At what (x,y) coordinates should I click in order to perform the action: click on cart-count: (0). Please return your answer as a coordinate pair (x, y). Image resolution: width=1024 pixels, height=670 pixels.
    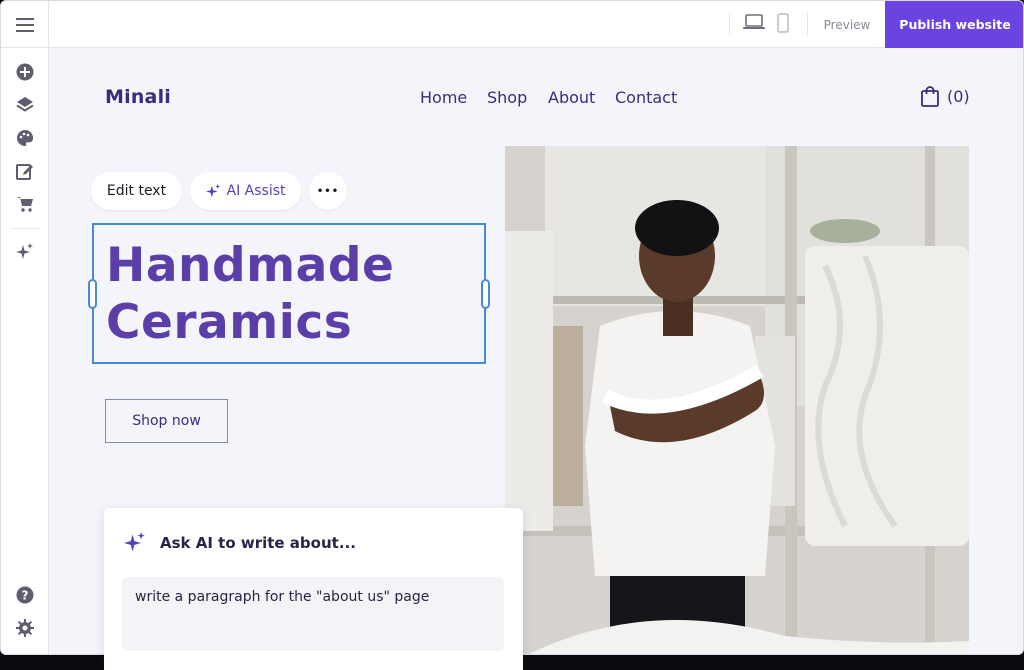
    Looking at the image, I should click on (958, 96).